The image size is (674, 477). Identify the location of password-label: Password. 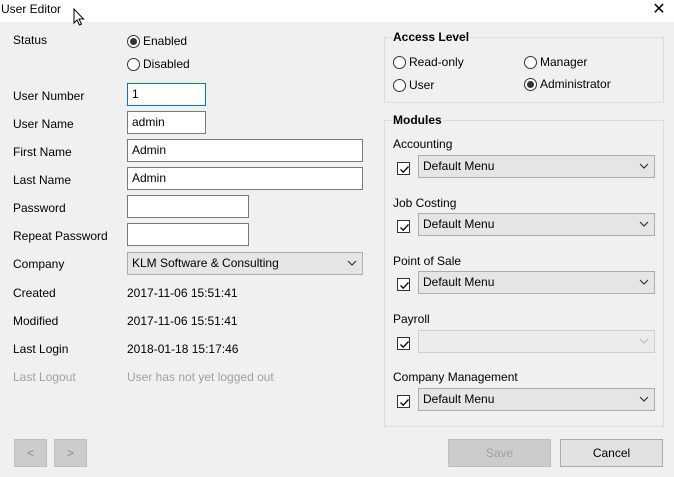
(39, 208).